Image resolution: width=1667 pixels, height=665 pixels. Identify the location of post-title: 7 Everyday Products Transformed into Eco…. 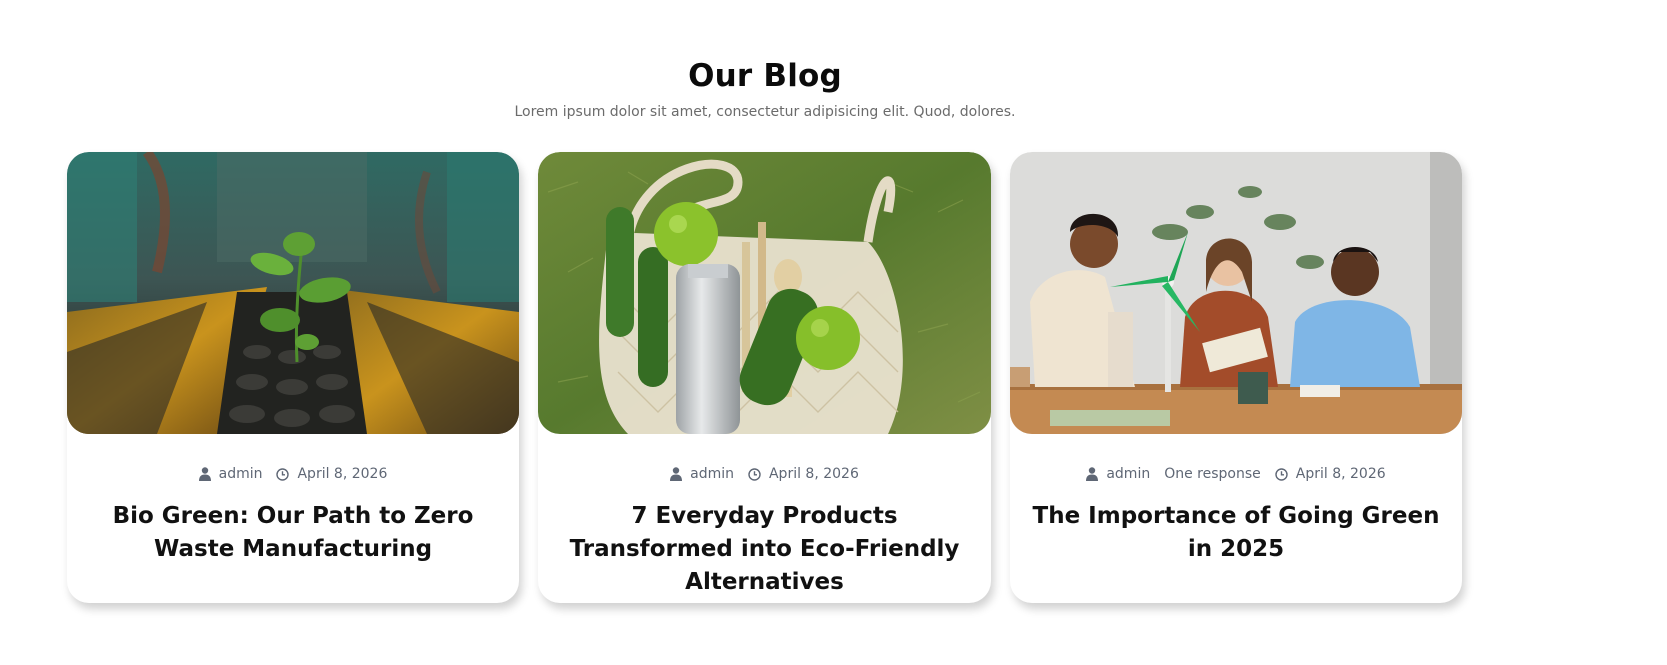
(764, 549).